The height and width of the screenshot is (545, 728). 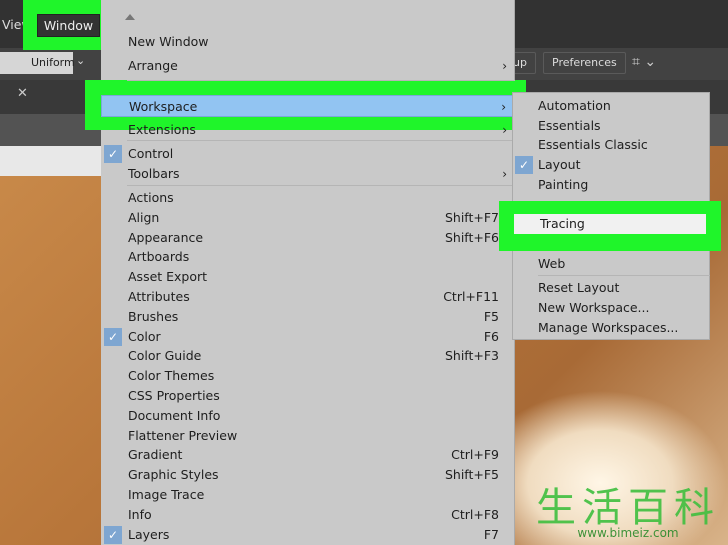 I want to click on menu-item-css-properties: CSS Properties, so click(x=308, y=396).